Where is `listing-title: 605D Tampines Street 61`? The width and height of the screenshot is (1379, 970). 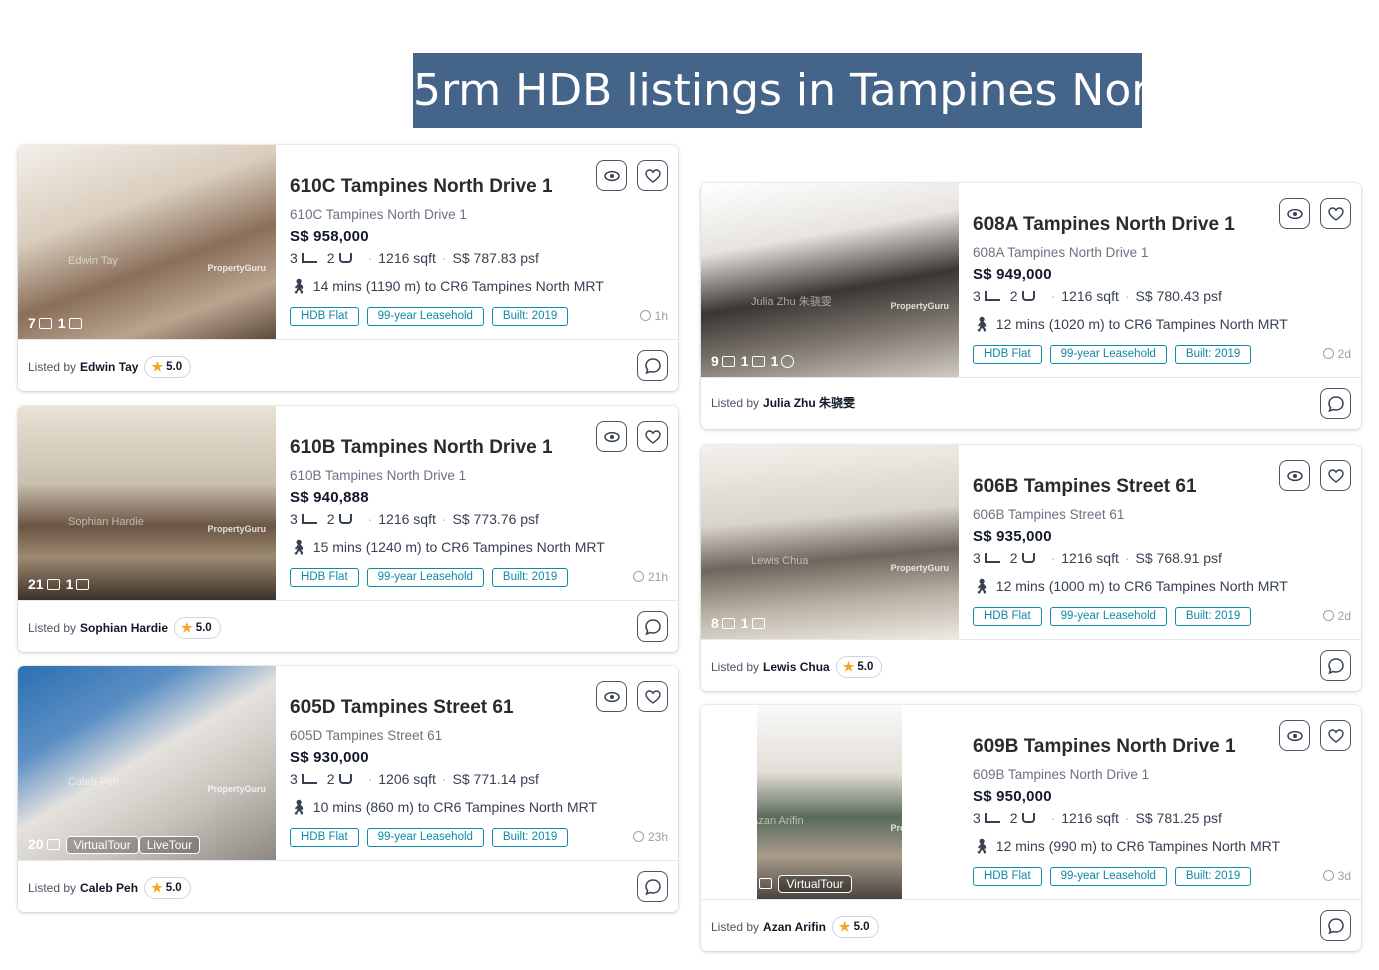
listing-title: 605D Tampines Street 61 is located at coordinates (402, 708).